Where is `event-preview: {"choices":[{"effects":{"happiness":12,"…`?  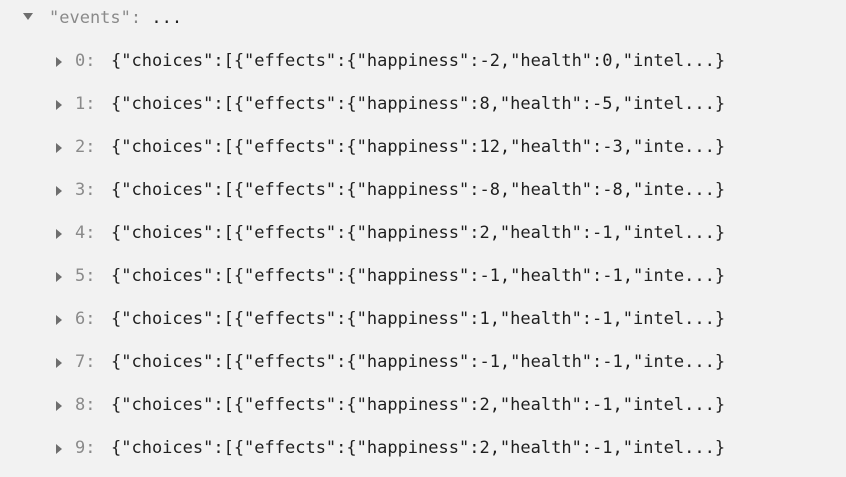
event-preview: {"choices":[{"effects":{"happiness":12,"… is located at coordinates (418, 147).